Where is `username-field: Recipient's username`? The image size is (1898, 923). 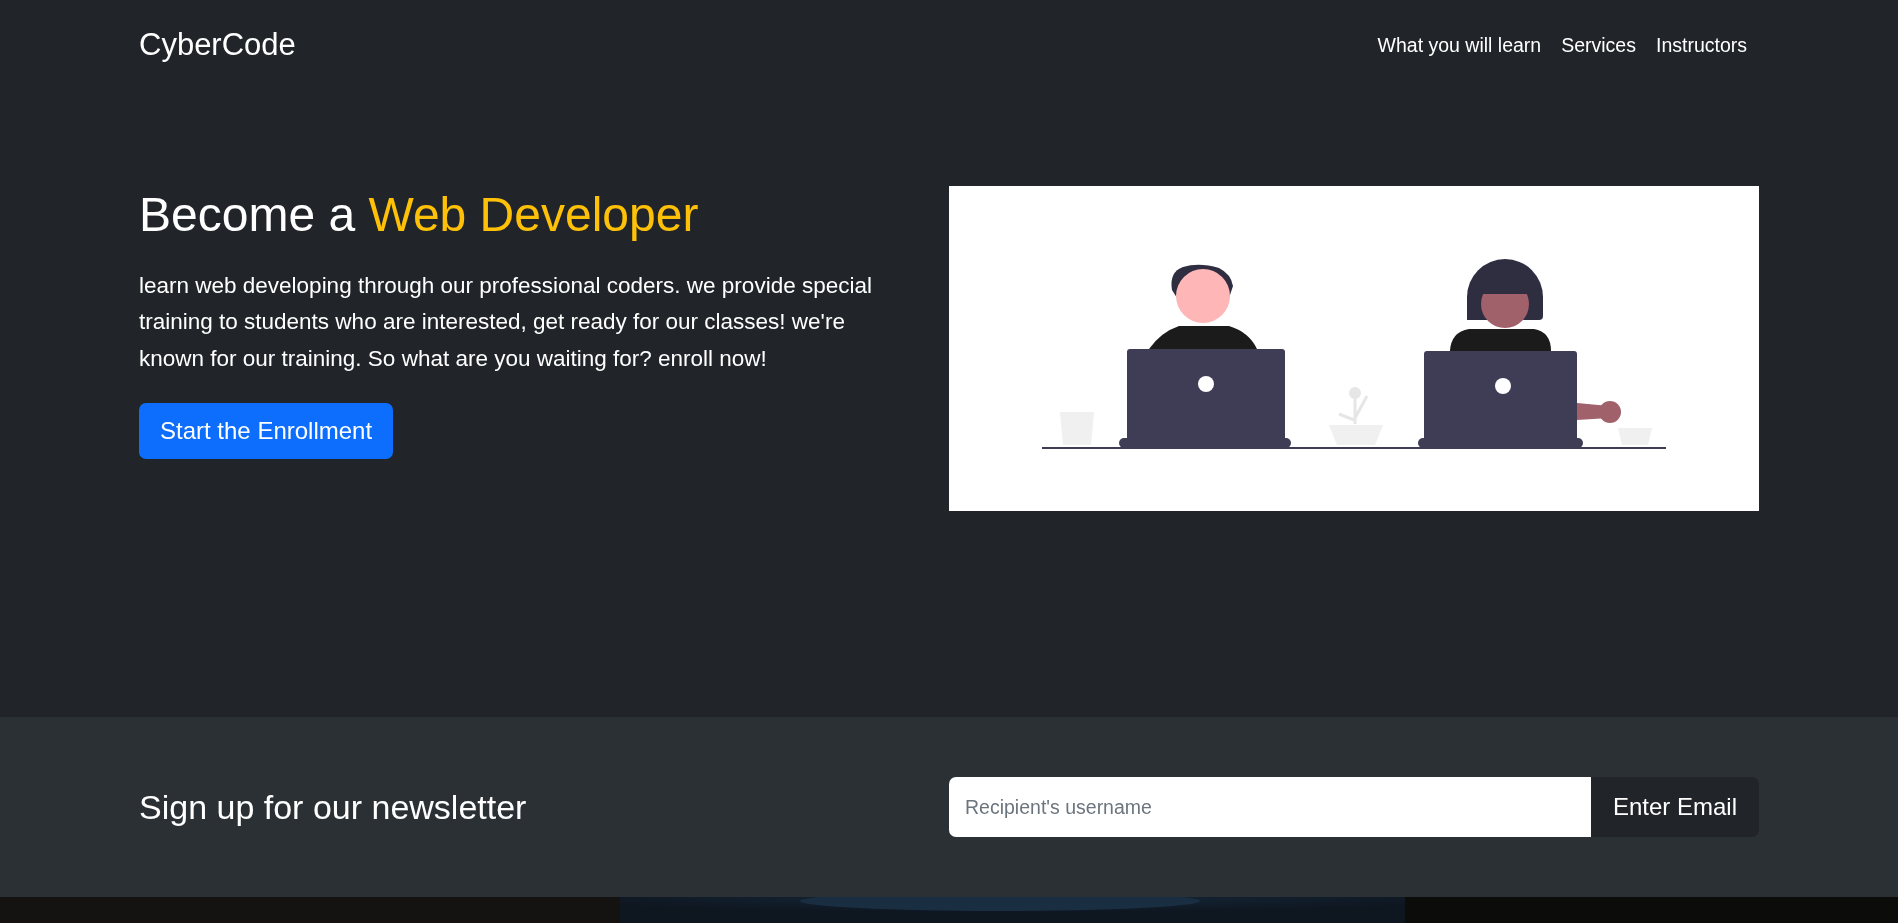
username-field: Recipient's username is located at coordinates (1270, 807).